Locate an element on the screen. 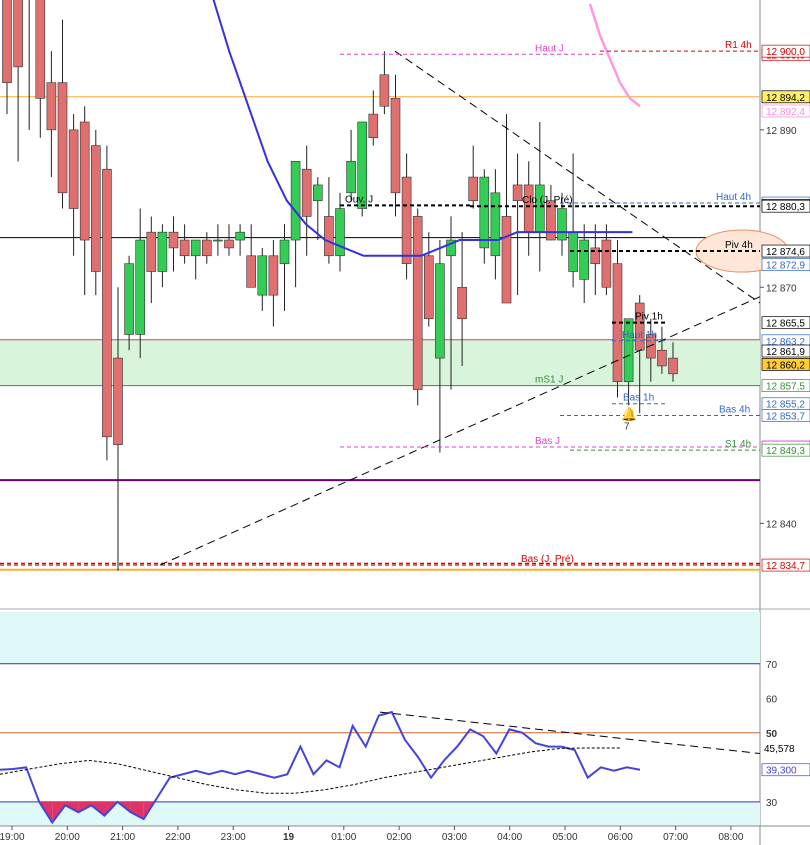  price-tag-text: 12 892,4 is located at coordinates (785, 112).